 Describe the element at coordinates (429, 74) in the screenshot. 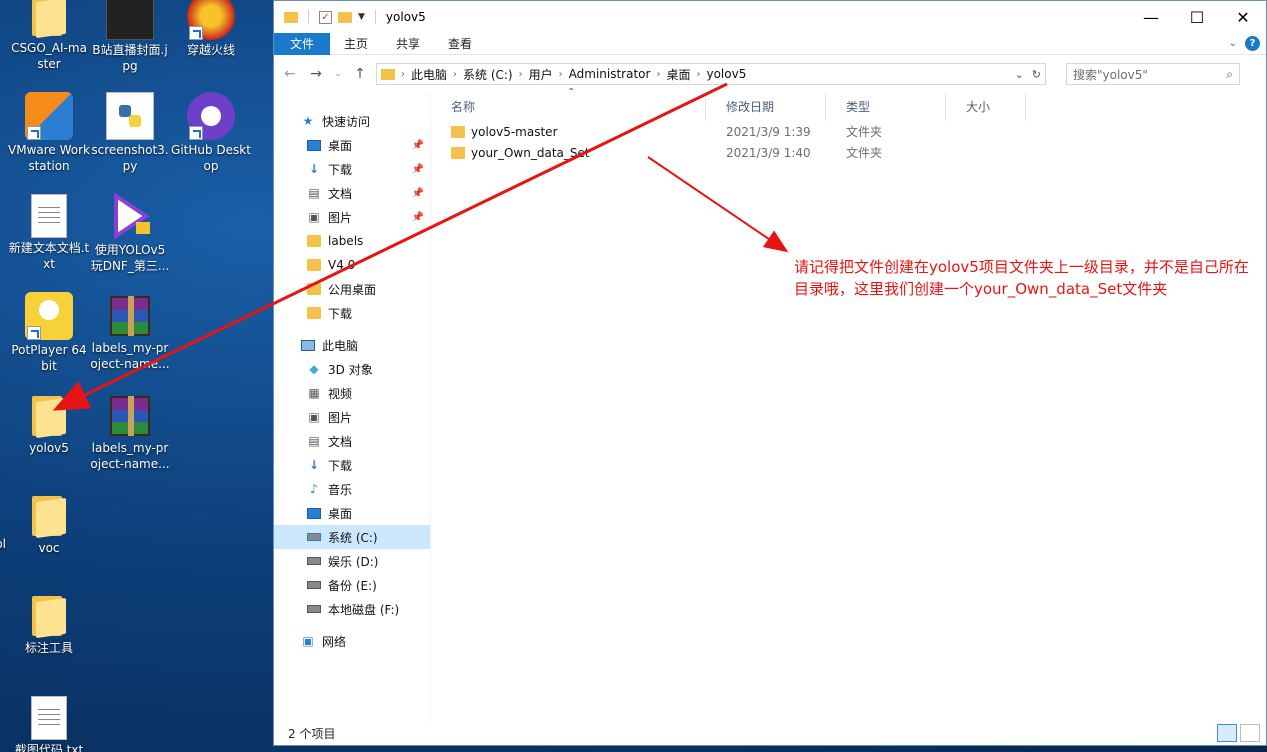

I see `breadcrumb-this-pc: 此电脑` at that location.